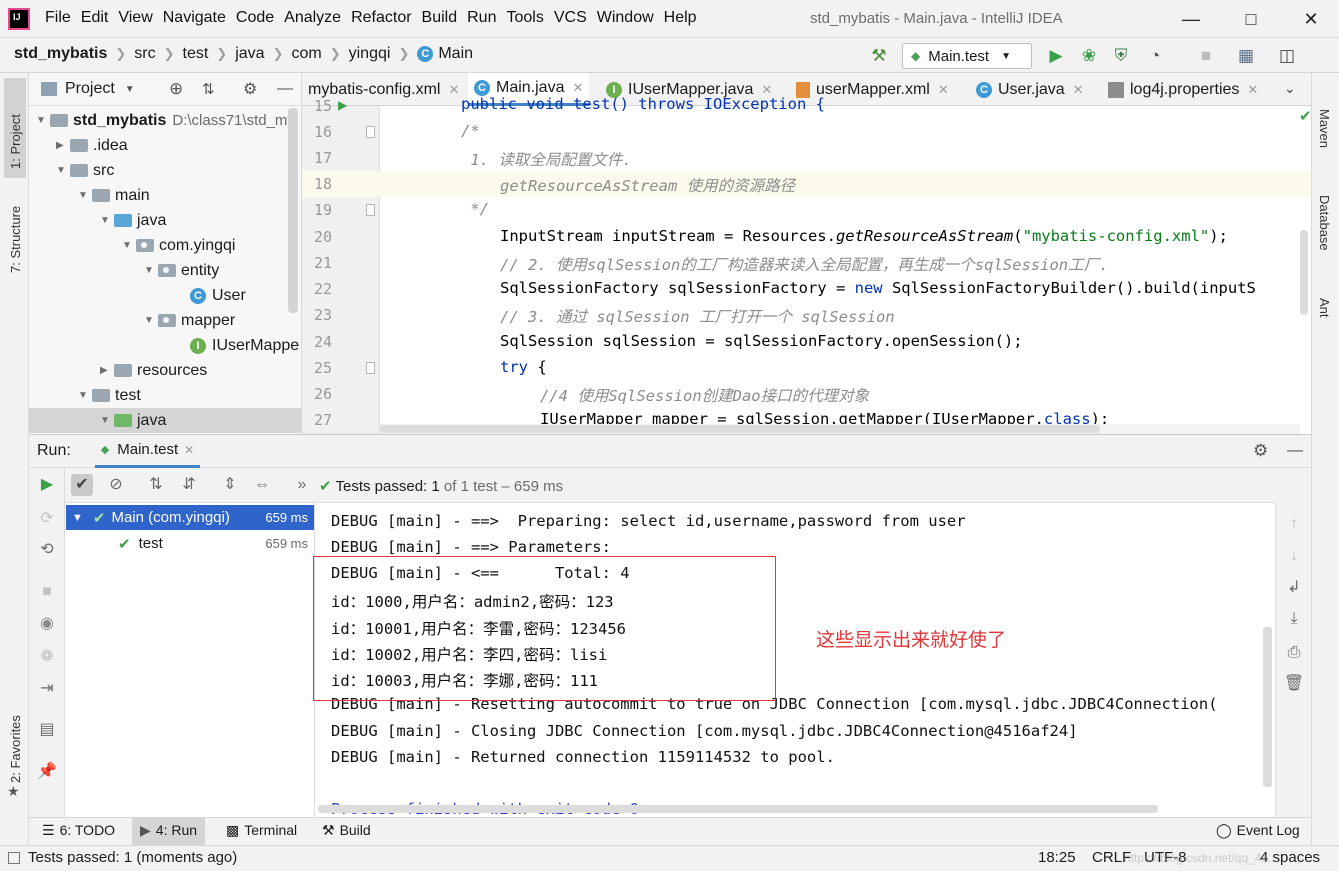 This screenshot has height=871, width=1339. What do you see at coordinates (1057, 857) in the screenshot?
I see `caret-position: 18:25` at bounding box center [1057, 857].